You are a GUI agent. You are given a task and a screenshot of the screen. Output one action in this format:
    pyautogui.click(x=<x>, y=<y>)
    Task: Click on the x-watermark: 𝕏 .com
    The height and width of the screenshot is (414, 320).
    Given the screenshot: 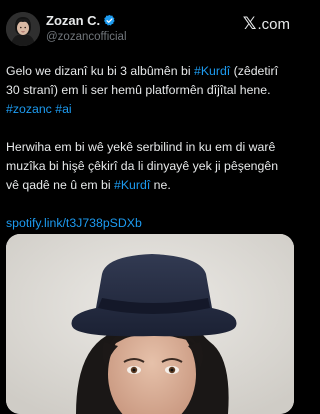 What is the action you would take?
    pyautogui.click(x=266, y=24)
    